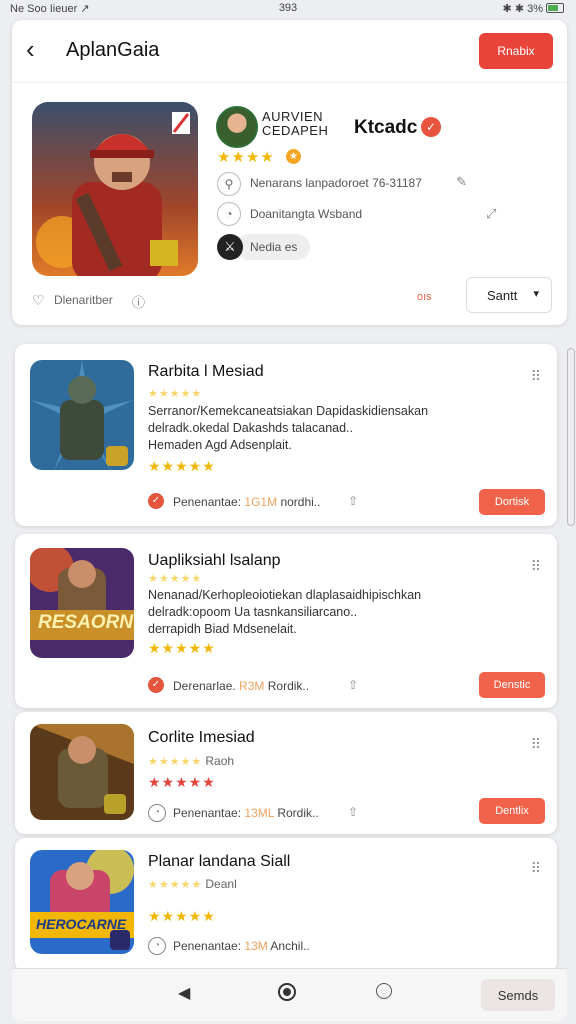 The height and width of the screenshot is (1024, 576). What do you see at coordinates (431, 127) in the screenshot?
I see `verified-icon: ✓` at bounding box center [431, 127].